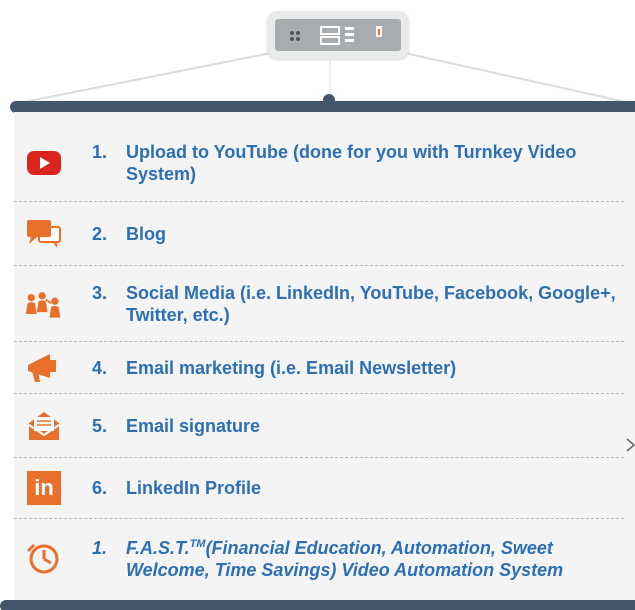  What do you see at coordinates (146, 233) in the screenshot?
I see `item-label: Blog` at bounding box center [146, 233].